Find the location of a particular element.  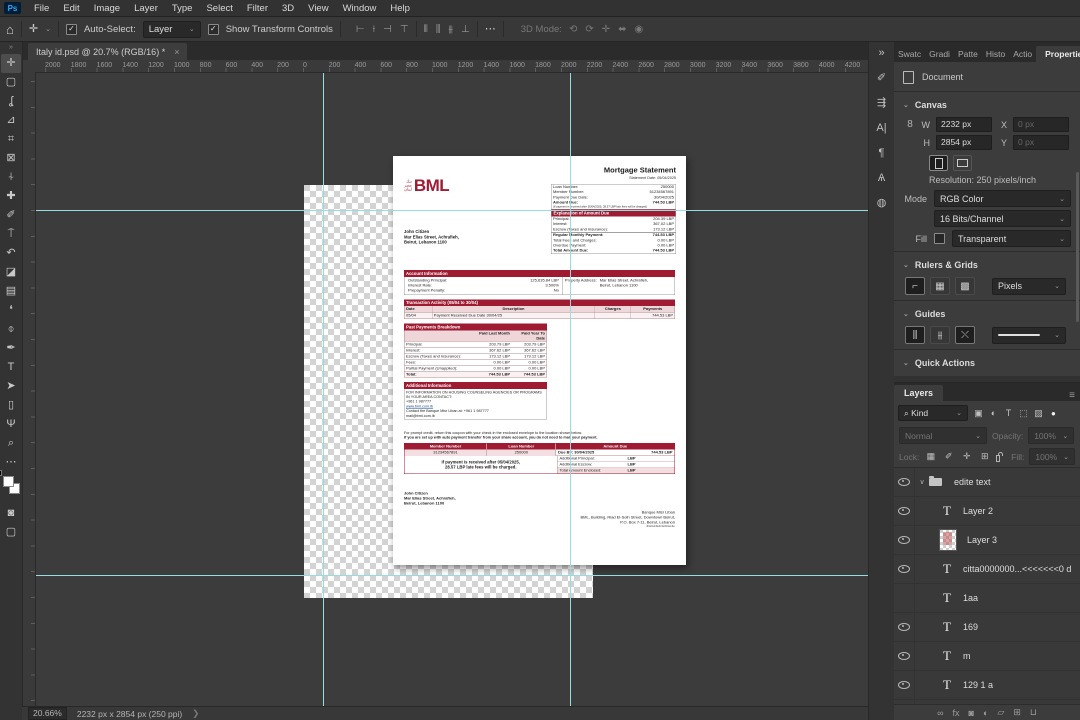

layer-filter-icon: ▨ is located at coordinates (1038, 413).